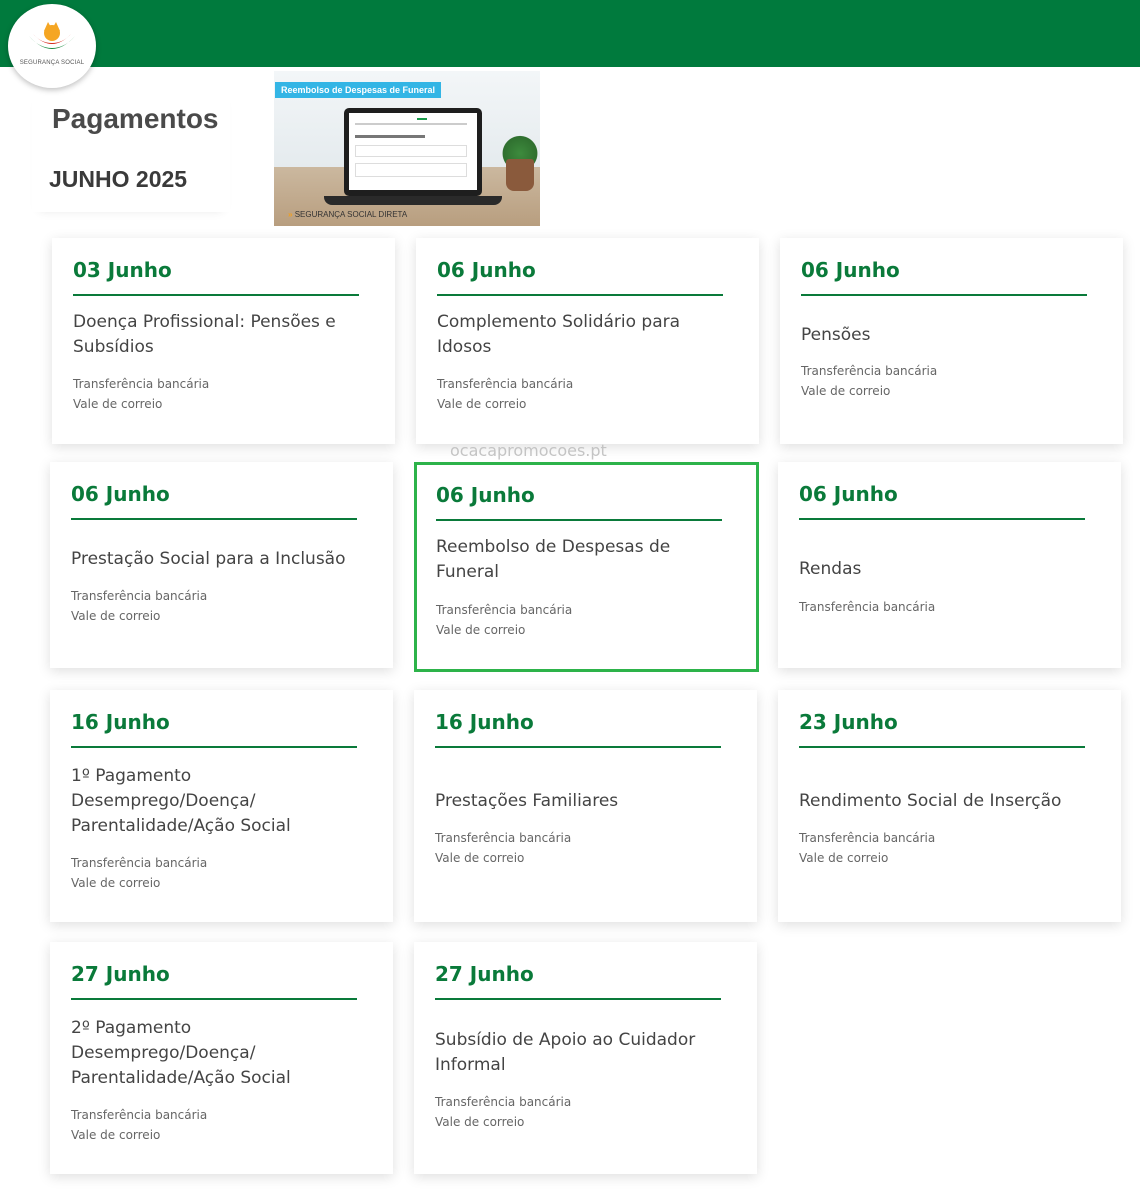 This screenshot has width=1140, height=1200. I want to click on page-subtitle: JUNHO 2025, so click(118, 179).